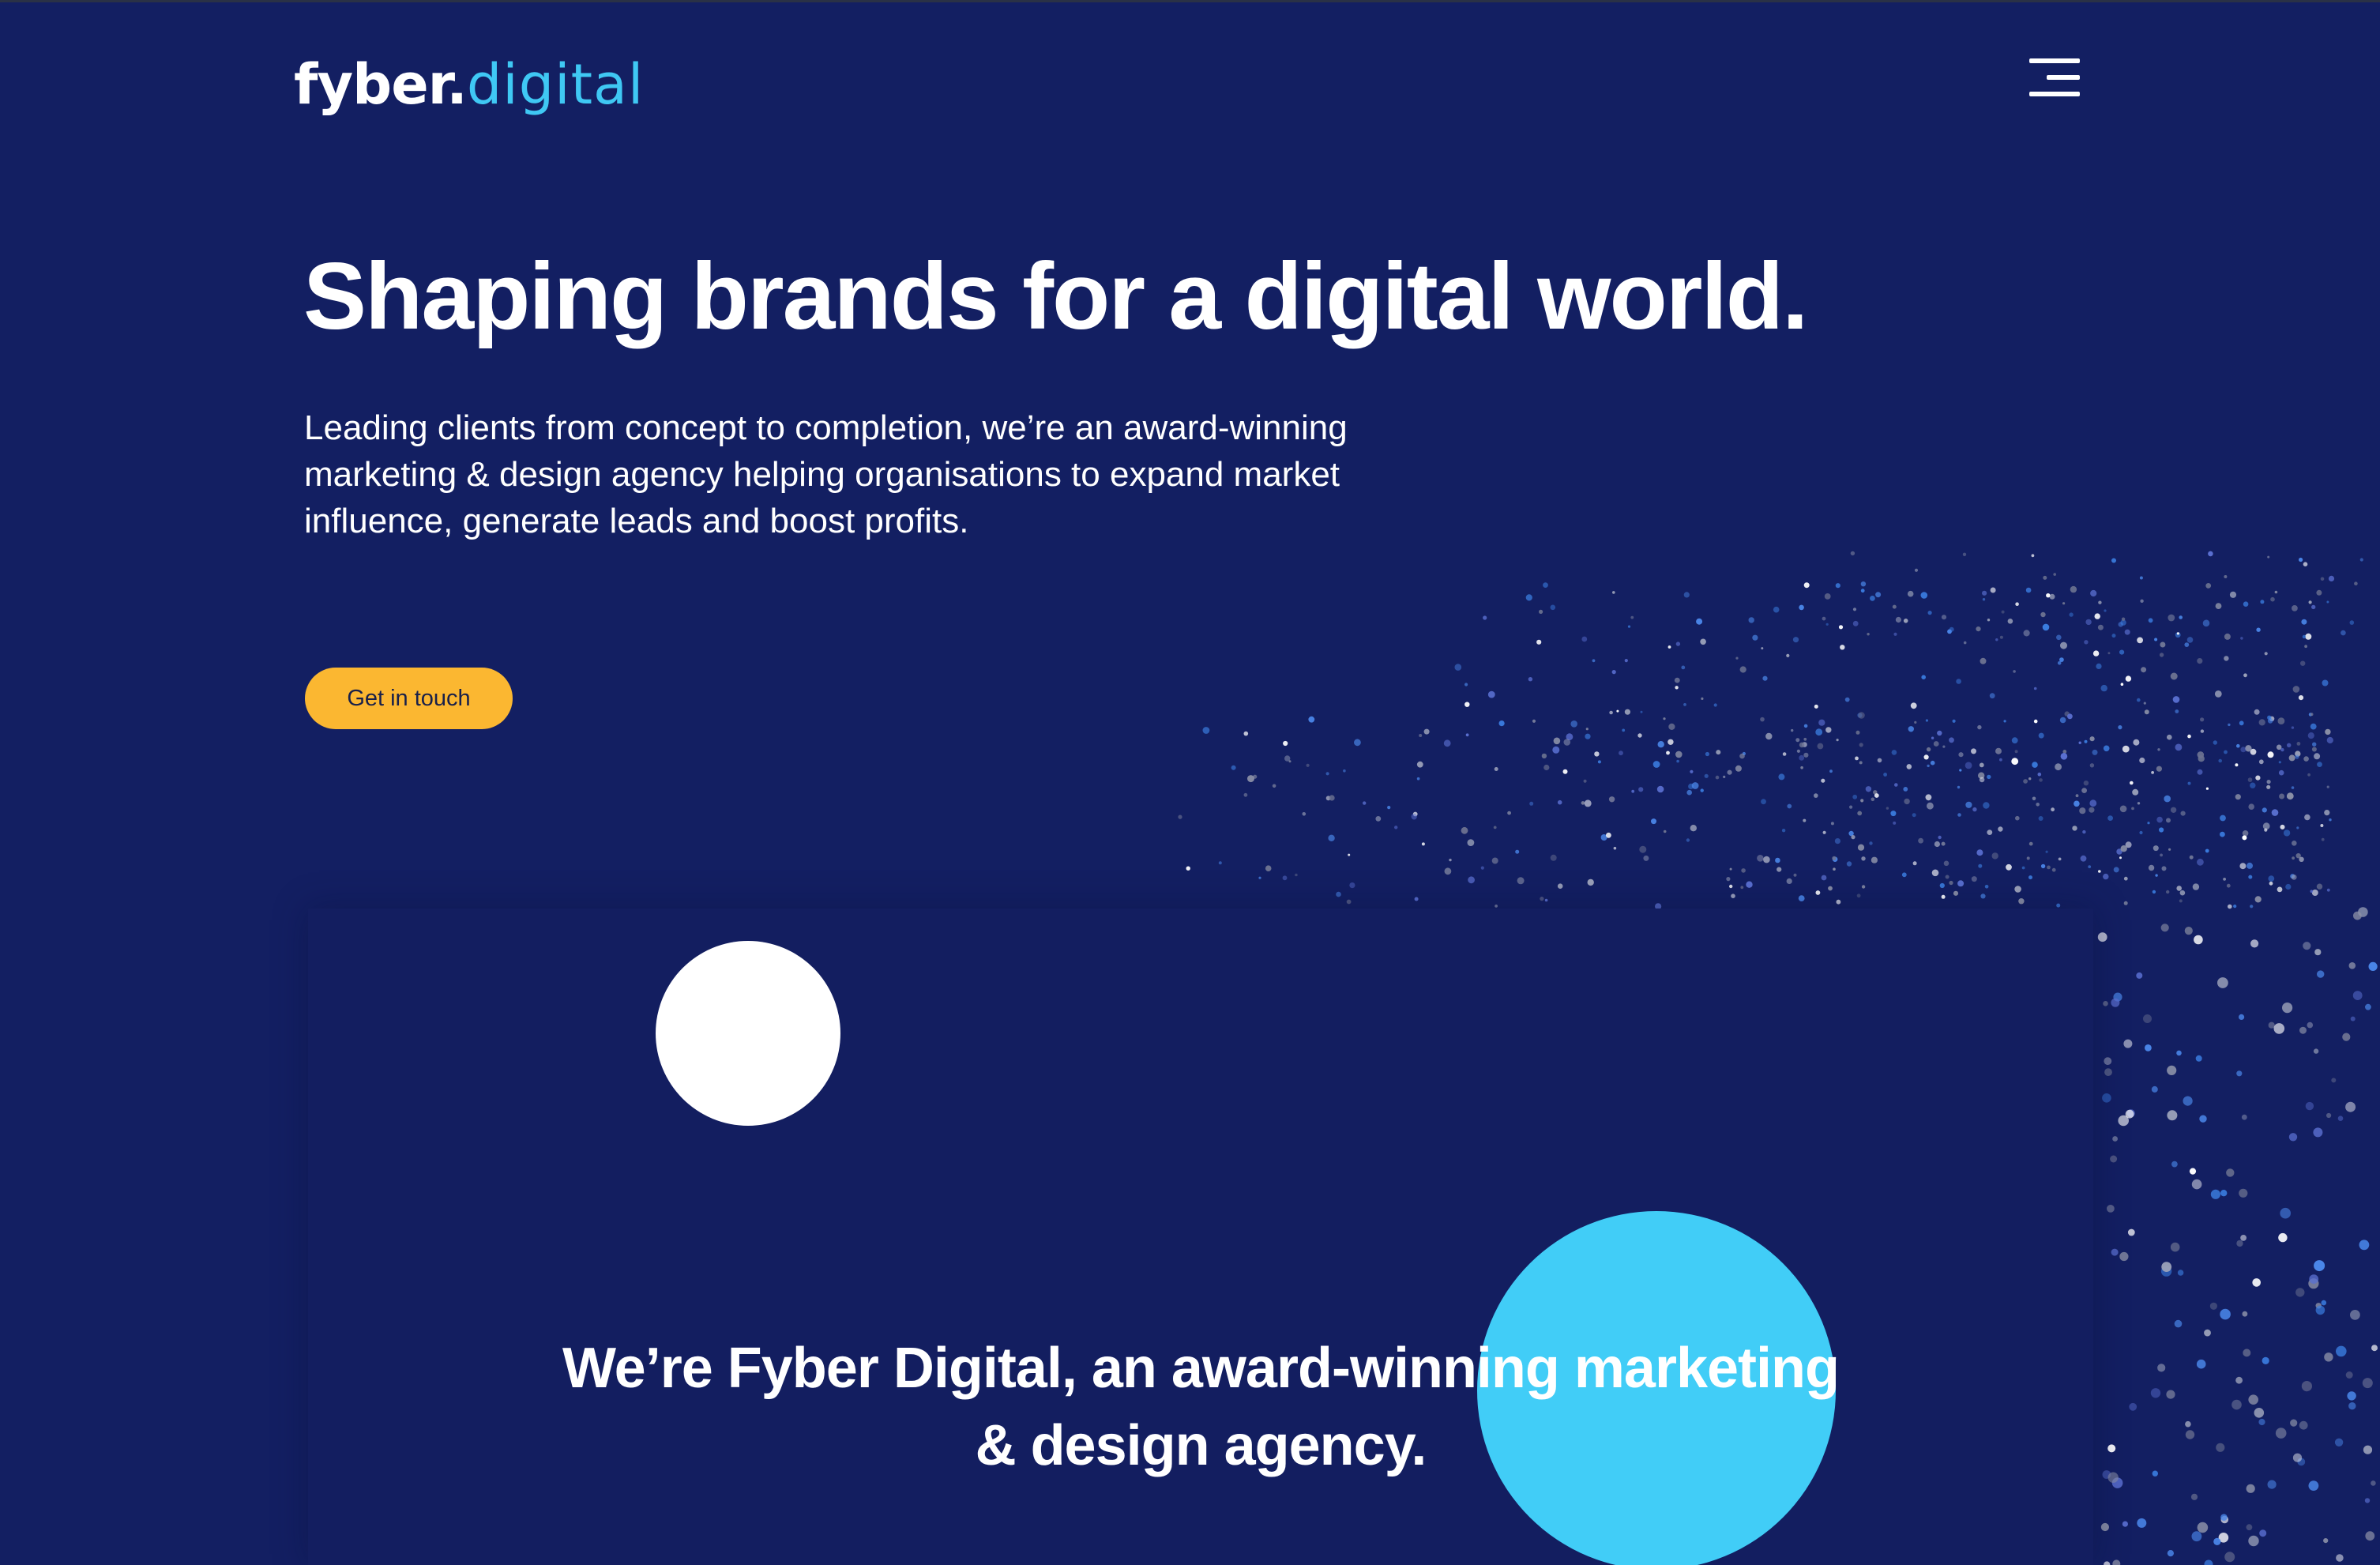 The width and height of the screenshot is (2380, 1565). I want to click on top-rule, so click(1190, 1).